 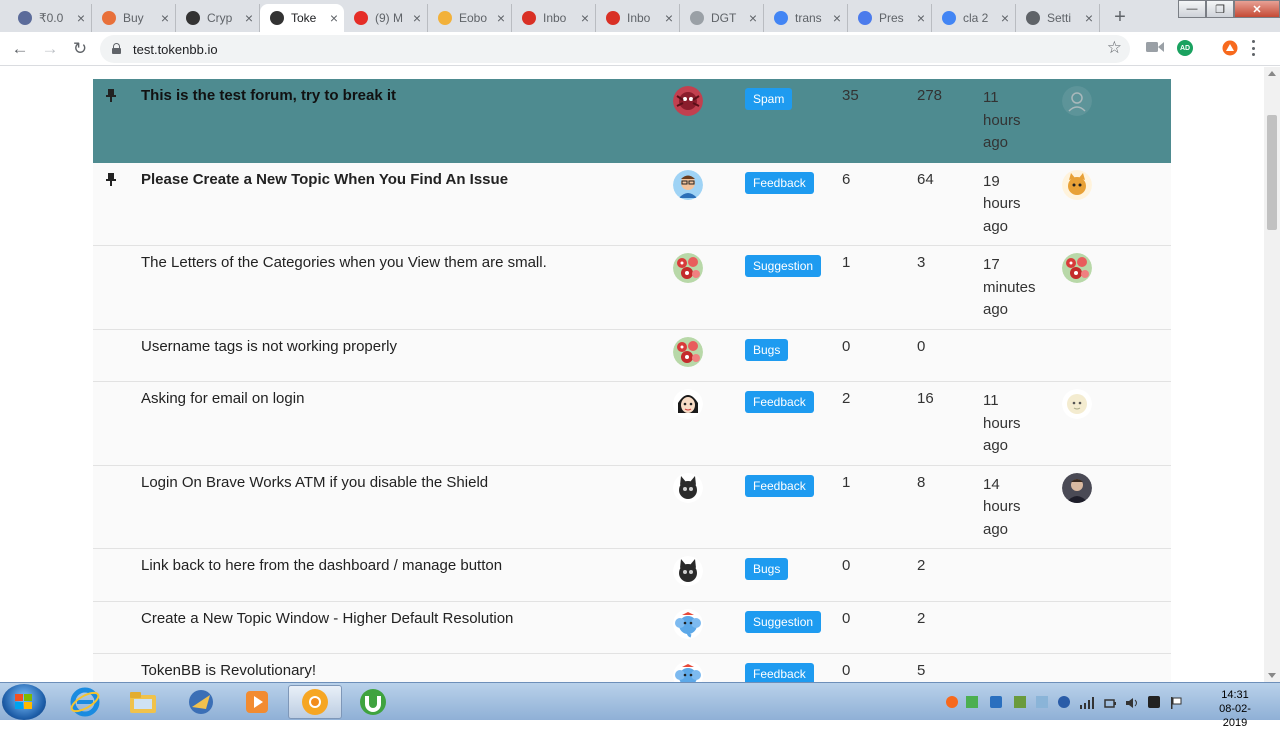 I want to click on power-icon, so click(x=1110, y=702).